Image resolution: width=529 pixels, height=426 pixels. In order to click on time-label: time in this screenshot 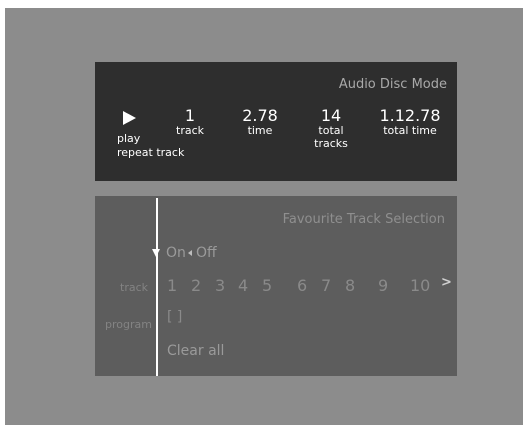, I will do `click(260, 130)`.